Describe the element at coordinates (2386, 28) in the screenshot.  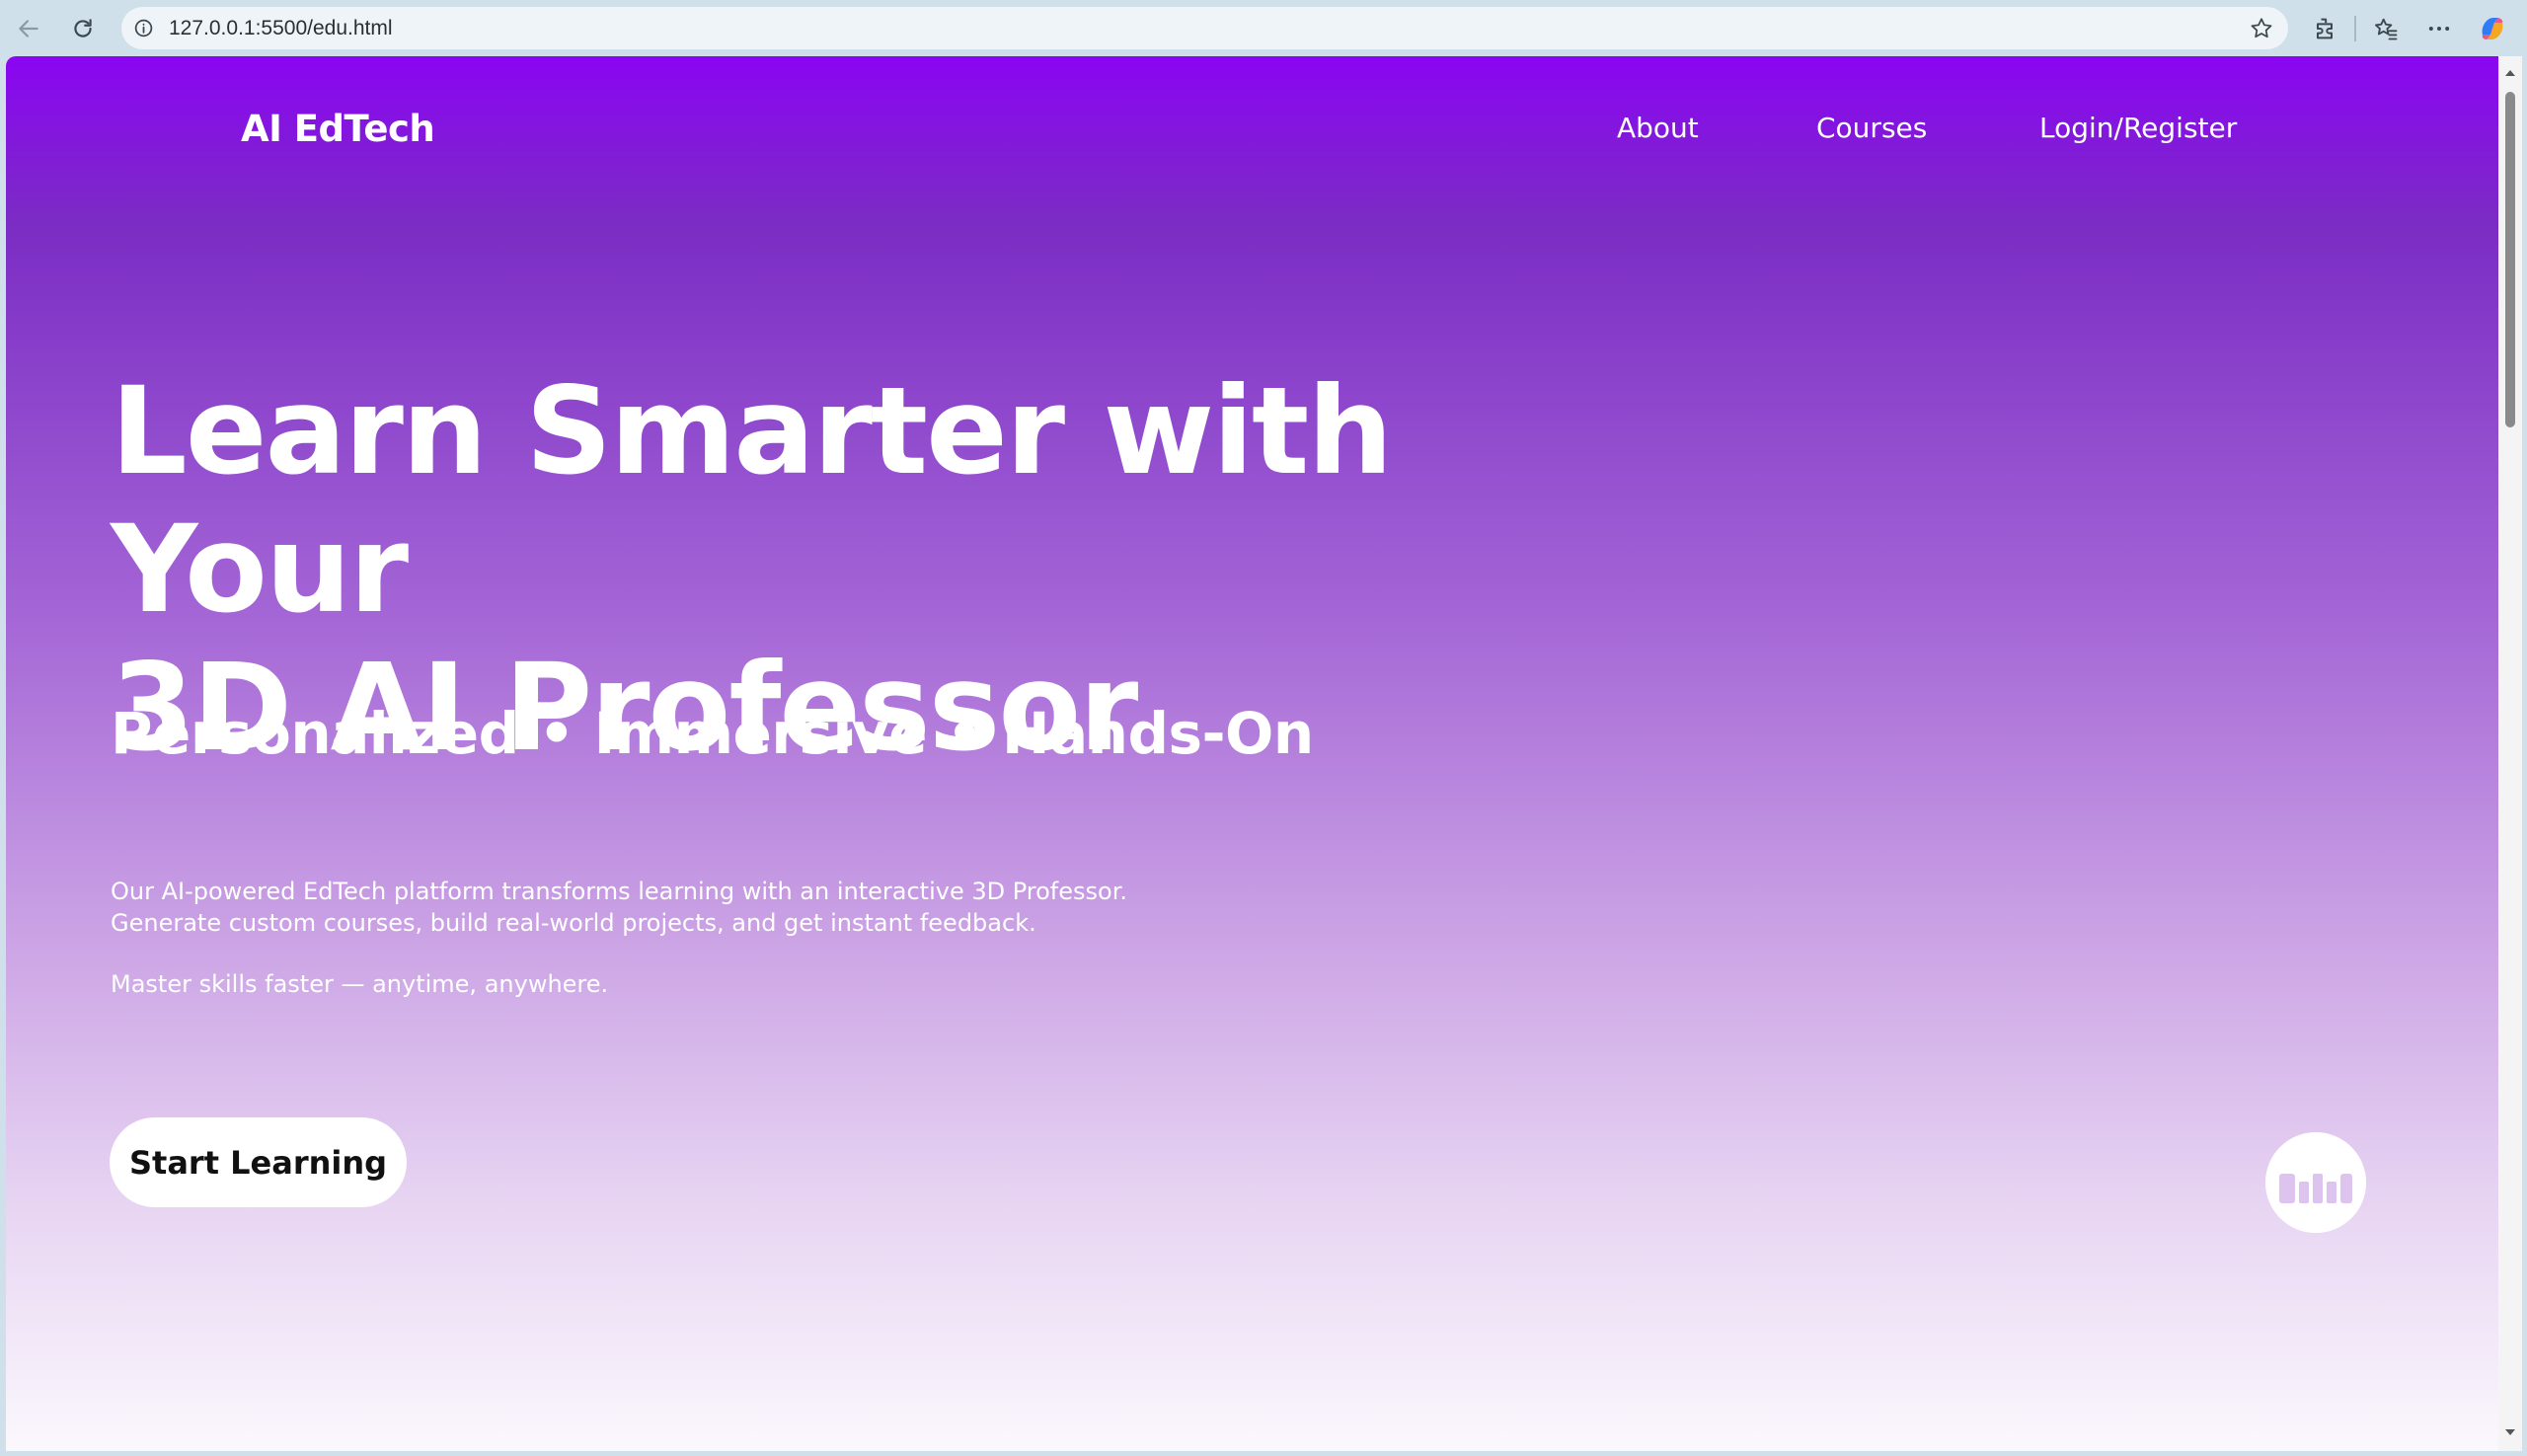
I see `favorites-icon` at that location.